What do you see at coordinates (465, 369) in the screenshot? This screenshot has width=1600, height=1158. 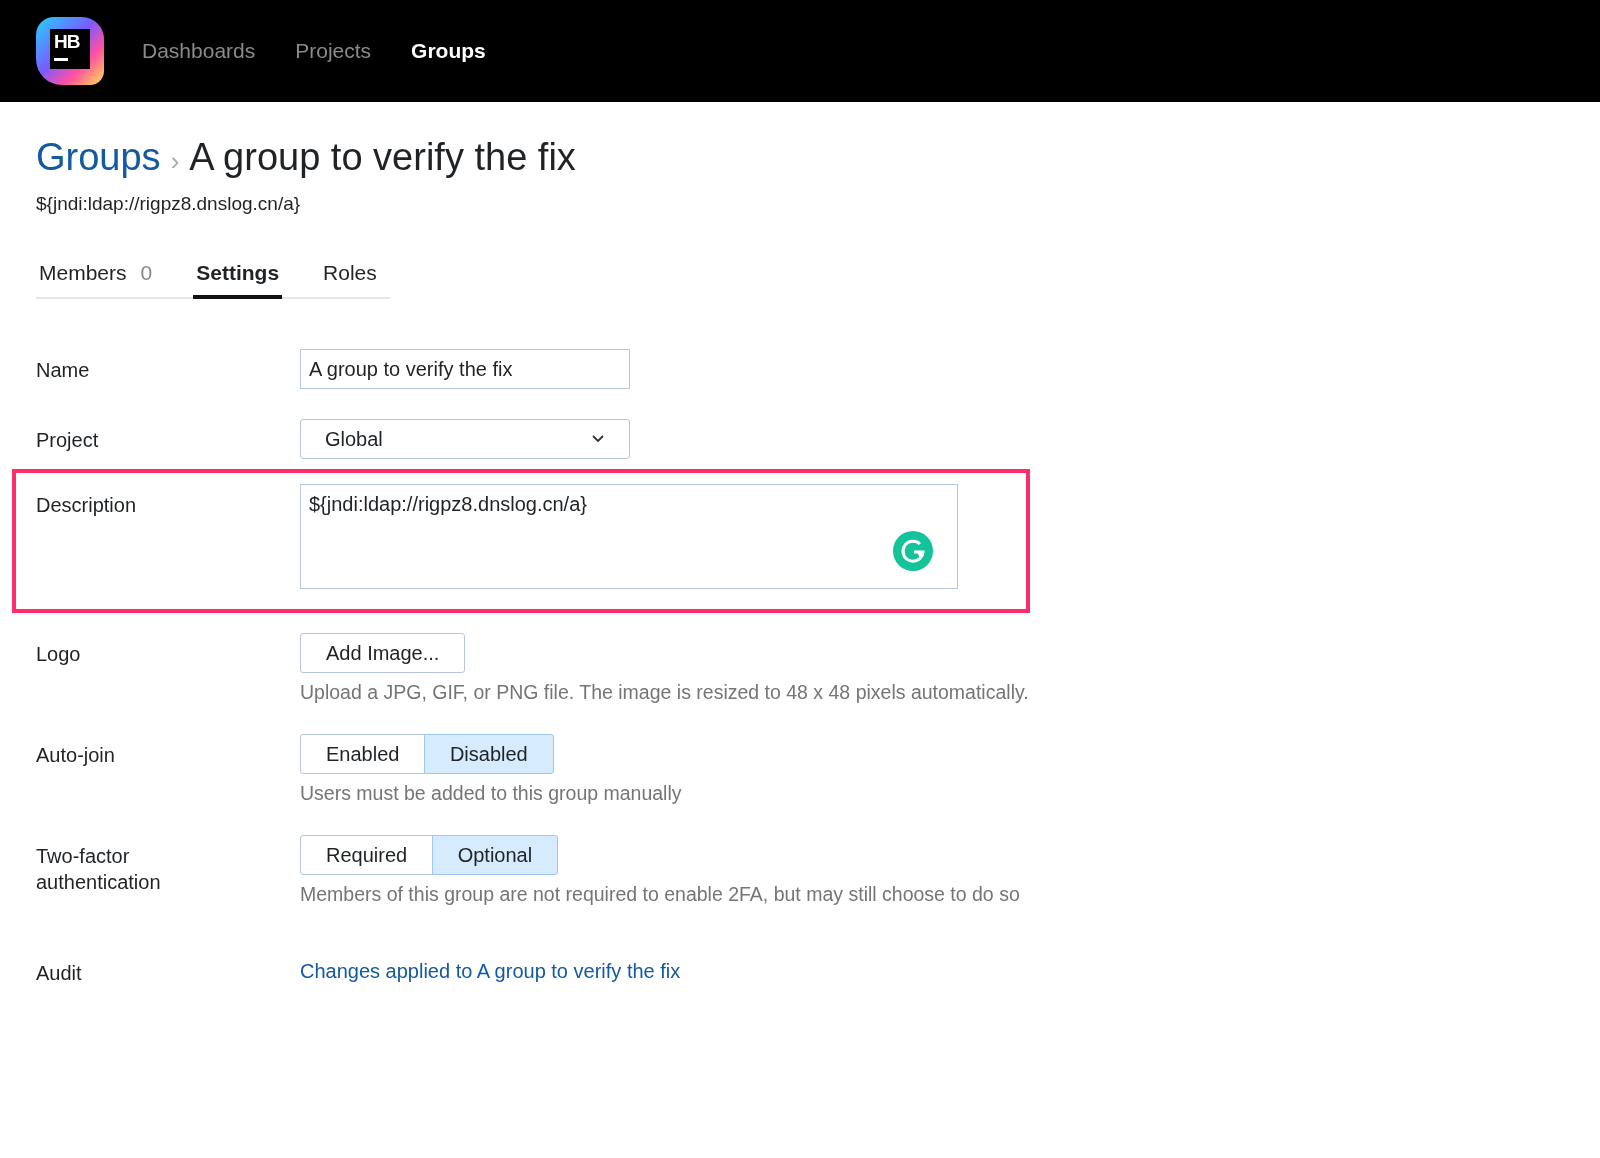 I see `name-field: A group to verify the fix` at bounding box center [465, 369].